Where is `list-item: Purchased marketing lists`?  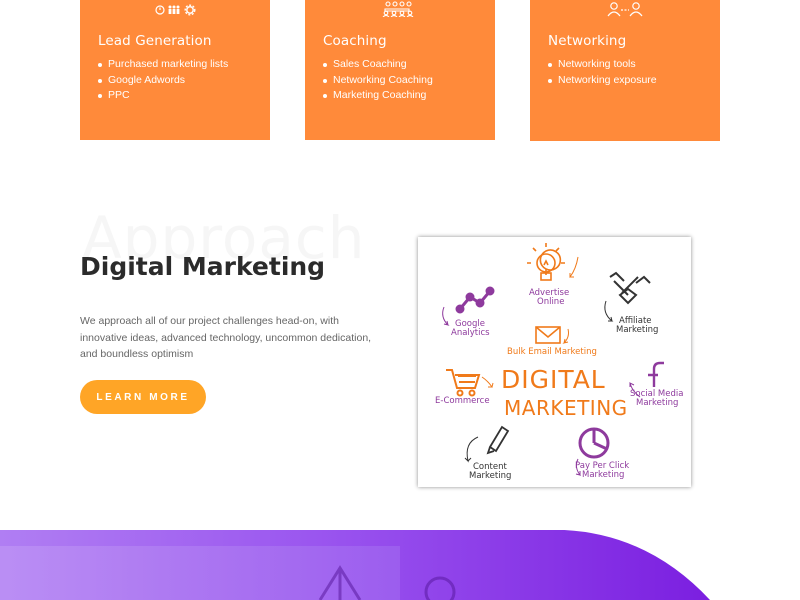 list-item: Purchased marketing lists is located at coordinates (162, 65).